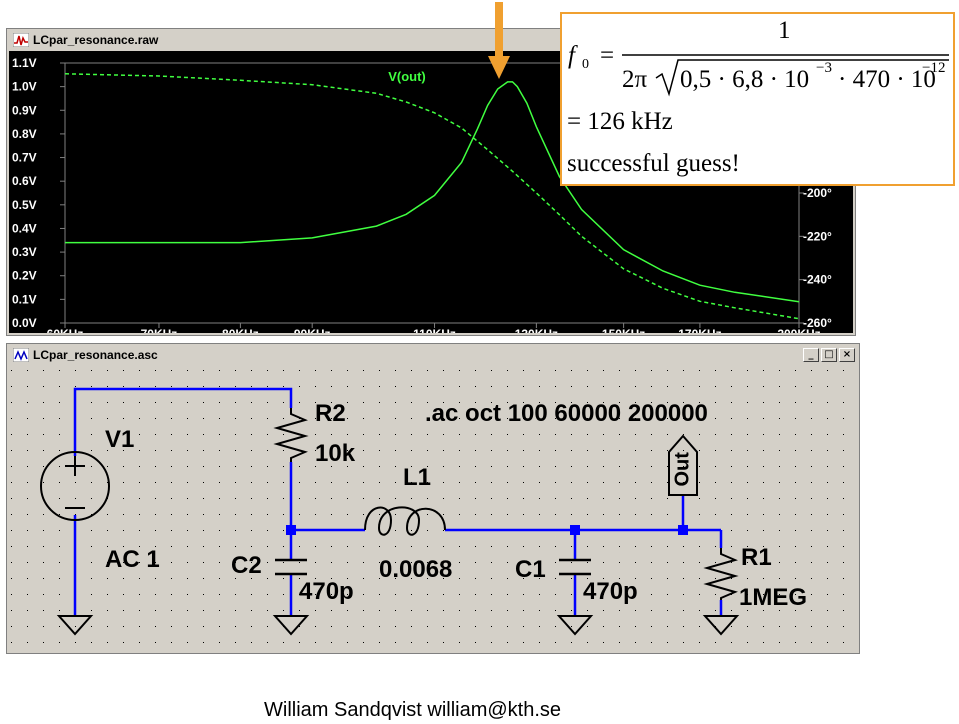 The width and height of the screenshot is (959, 724). I want to click on x-tick-label: 130KHz, so click(536, 330).